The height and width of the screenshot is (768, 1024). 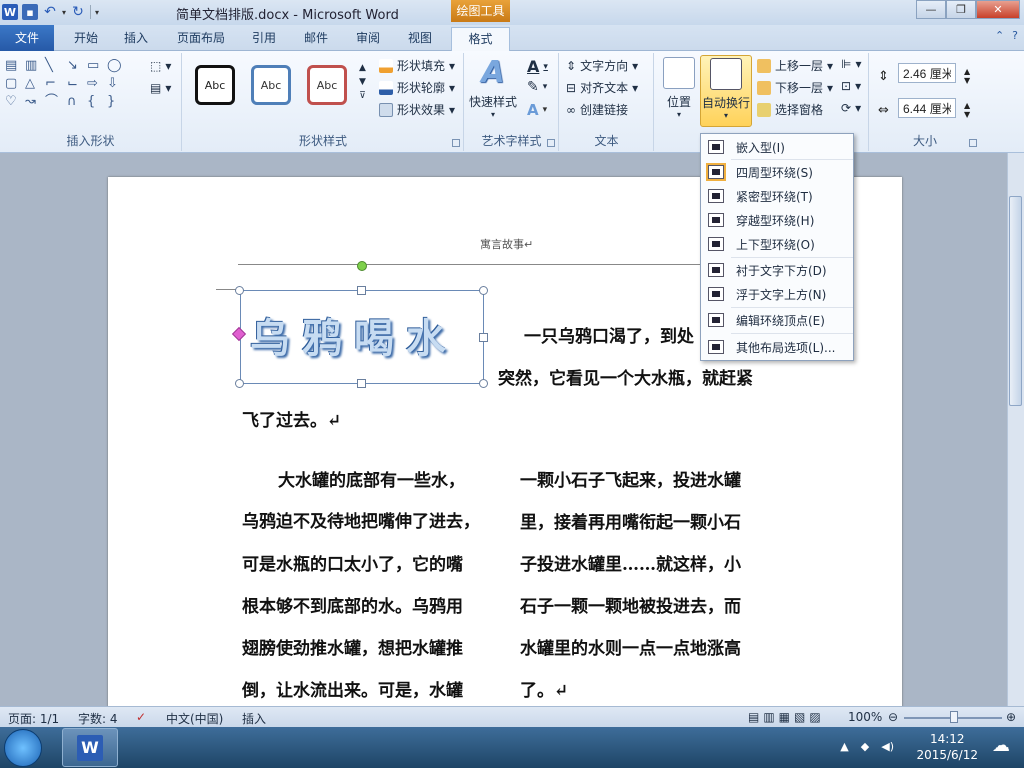 What do you see at coordinates (72, 66) in the screenshot?
I see `arrow-line-icon: ↘` at bounding box center [72, 66].